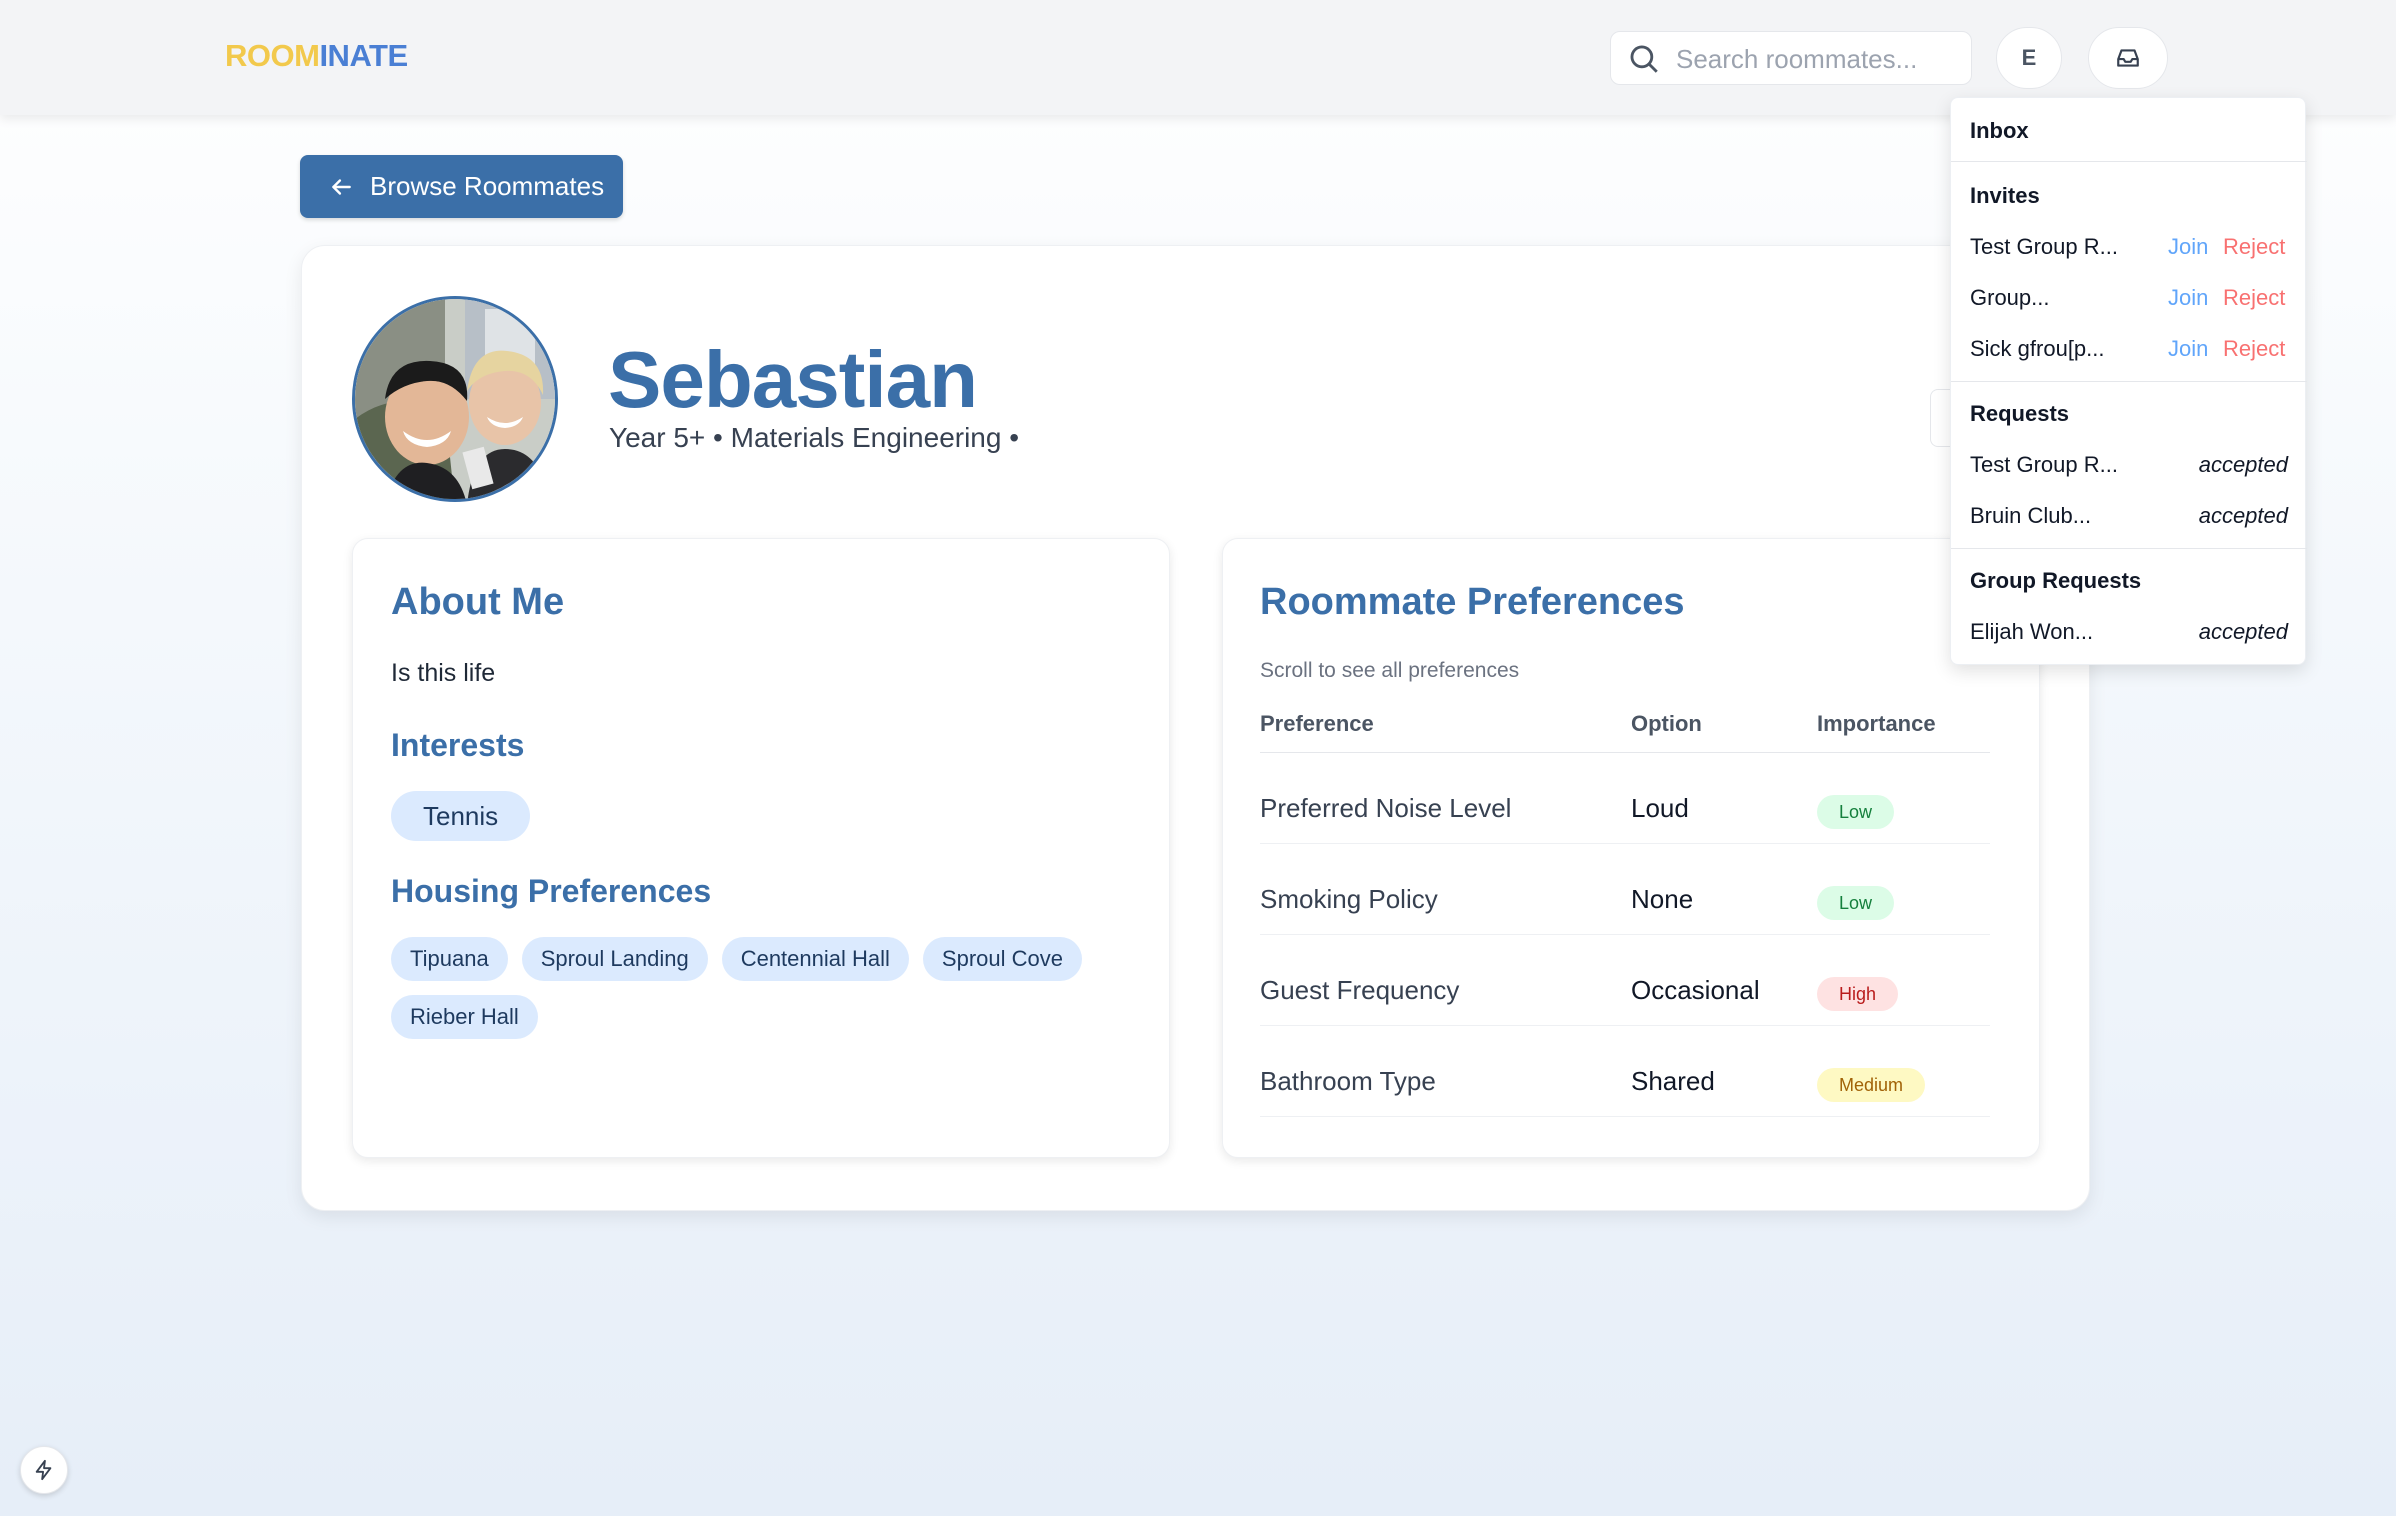  I want to click on invite-item: Group... Join Reject, so click(2129, 300).